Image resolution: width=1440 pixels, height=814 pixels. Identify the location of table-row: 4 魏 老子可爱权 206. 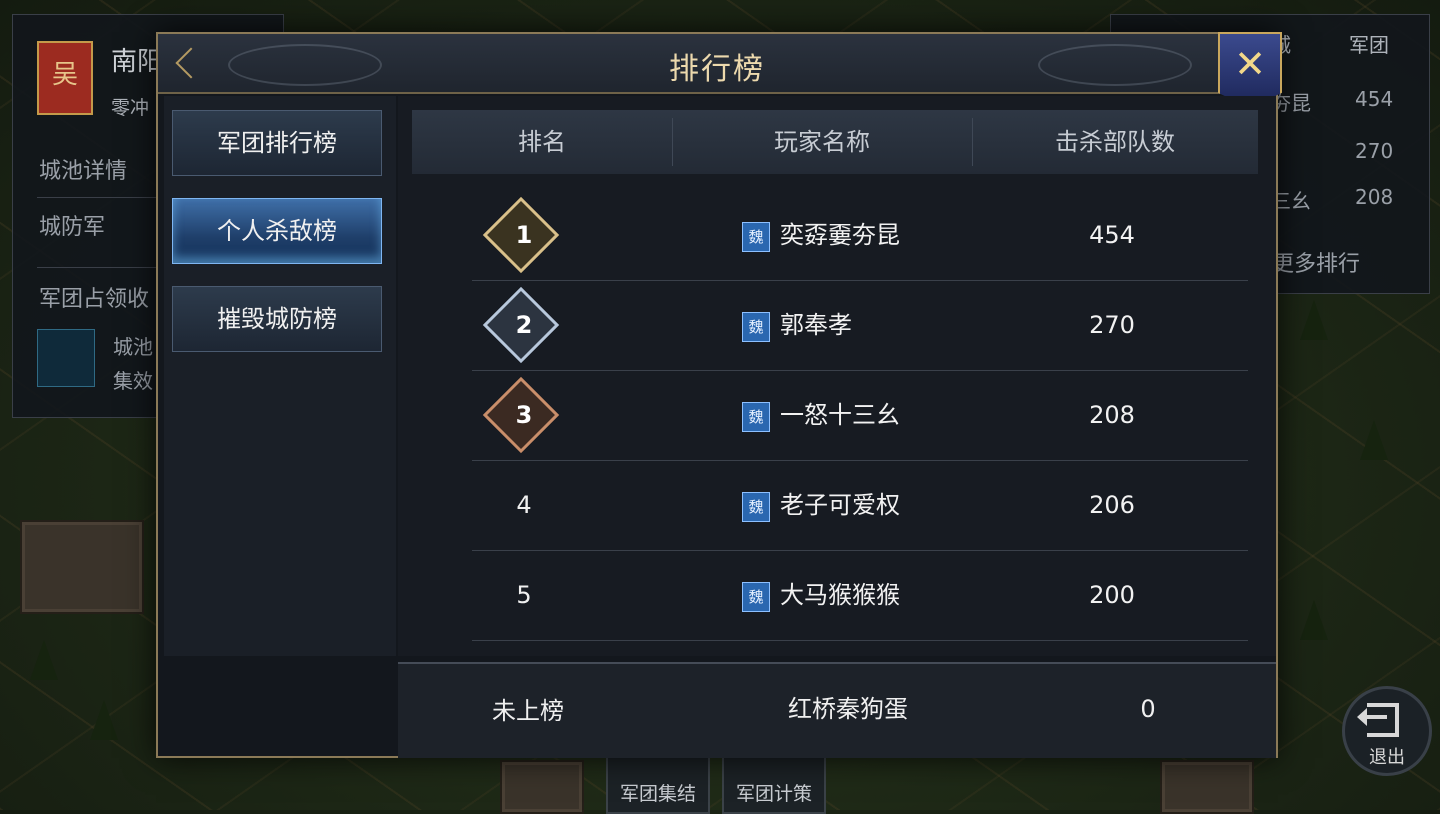
(860, 505).